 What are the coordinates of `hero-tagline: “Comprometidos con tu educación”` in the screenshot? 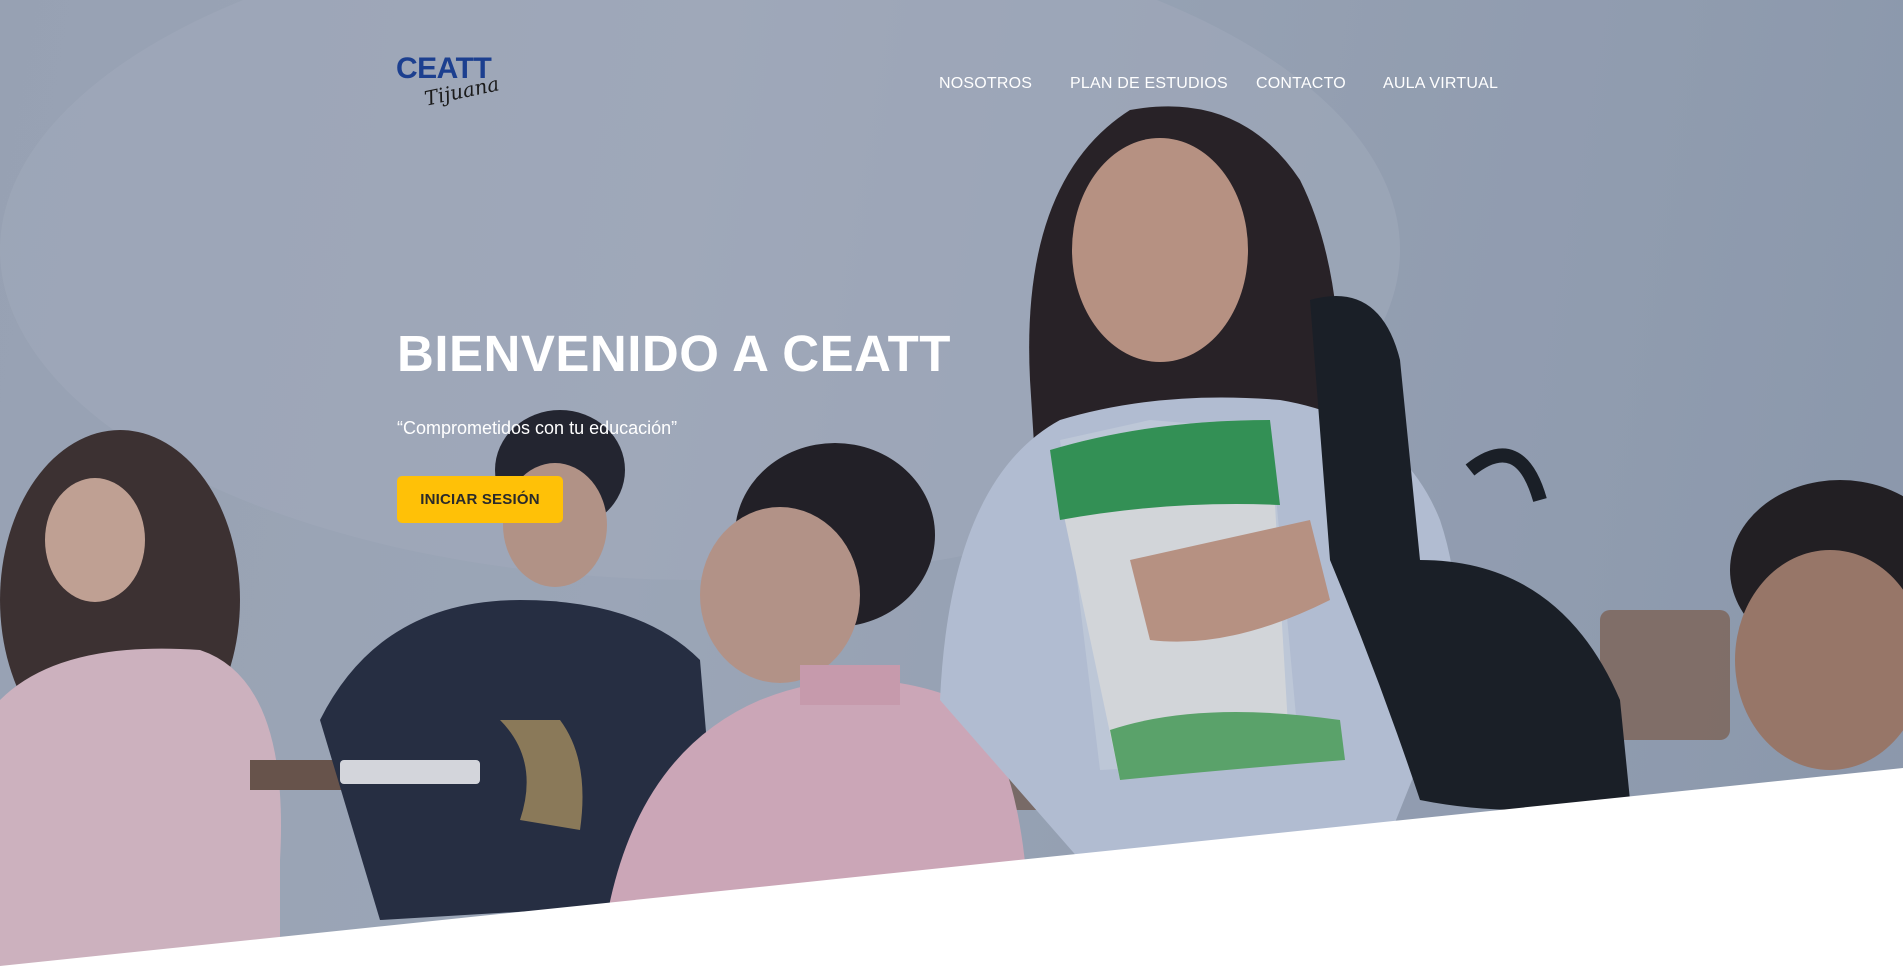 It's located at (537, 428).